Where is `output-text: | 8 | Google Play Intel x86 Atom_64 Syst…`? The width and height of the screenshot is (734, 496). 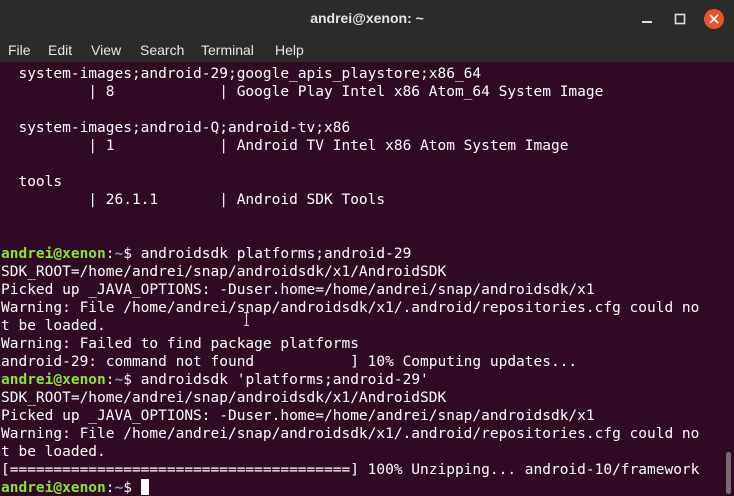 output-text: | 8 | Google Play Intel x86 Atom_64 Syst… is located at coordinates (302, 92).